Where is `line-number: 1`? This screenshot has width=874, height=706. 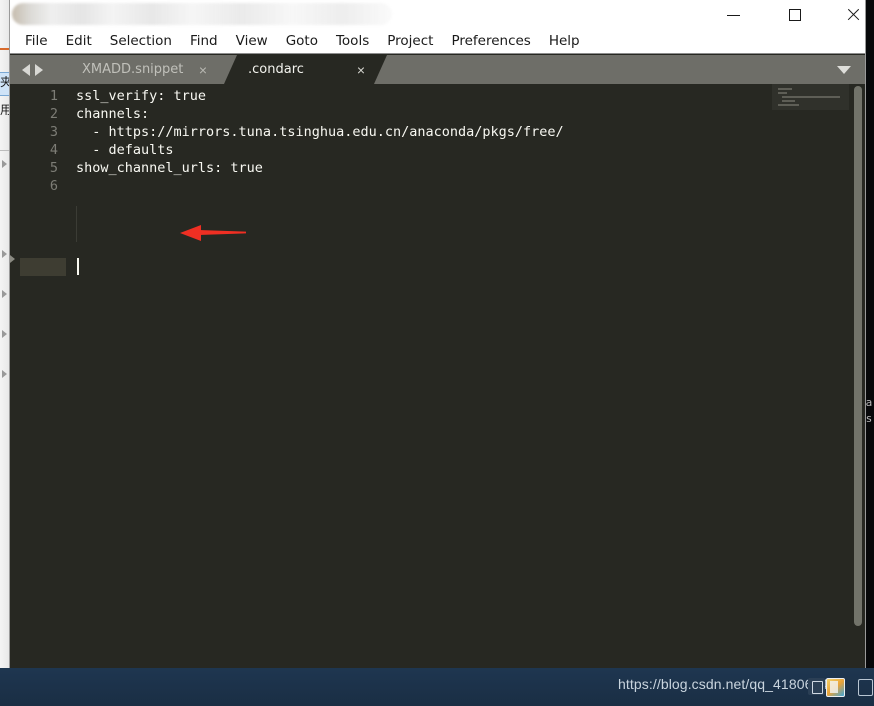 line-number: 1 is located at coordinates (53, 96).